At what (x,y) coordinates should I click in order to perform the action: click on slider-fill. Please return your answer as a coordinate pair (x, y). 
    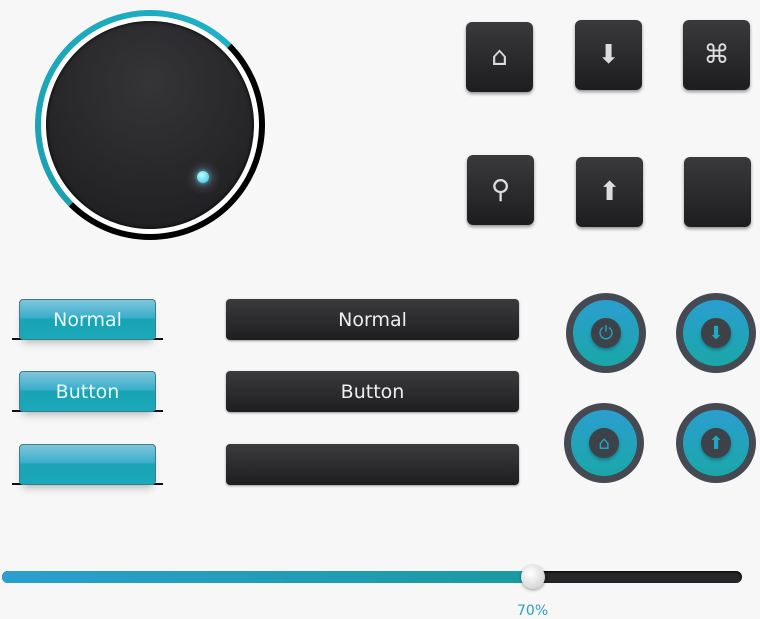
    Looking at the image, I should click on (267, 577).